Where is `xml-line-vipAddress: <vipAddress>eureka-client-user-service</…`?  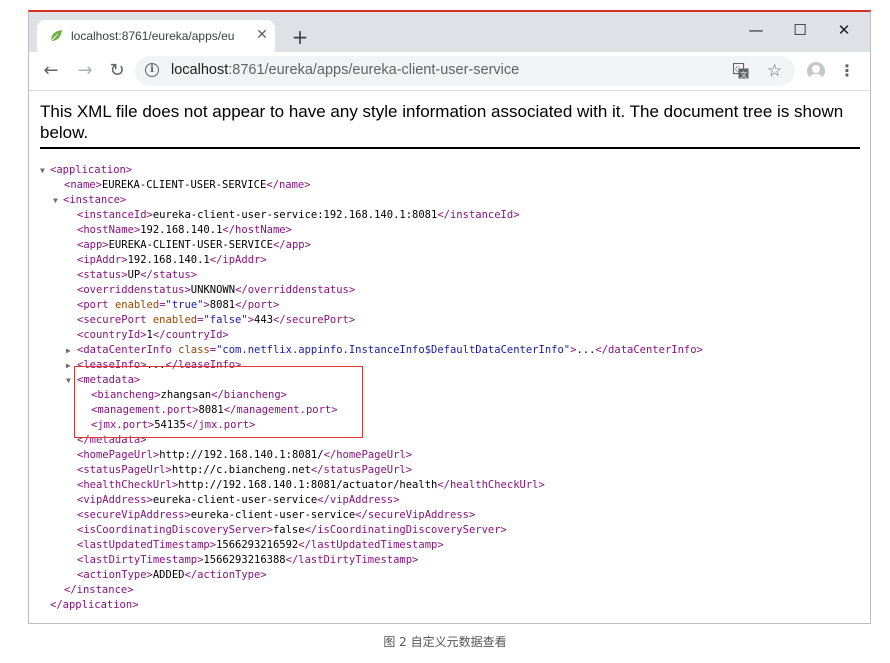
xml-line-vipAddress: <vipAddress>eureka-client-user-service</… is located at coordinates (238, 500).